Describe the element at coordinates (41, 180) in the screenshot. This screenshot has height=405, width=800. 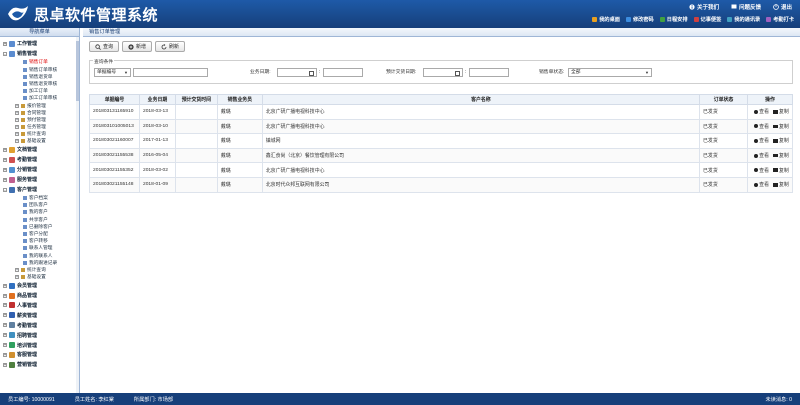
I see `sidebar-group: + 服务管理` at that location.